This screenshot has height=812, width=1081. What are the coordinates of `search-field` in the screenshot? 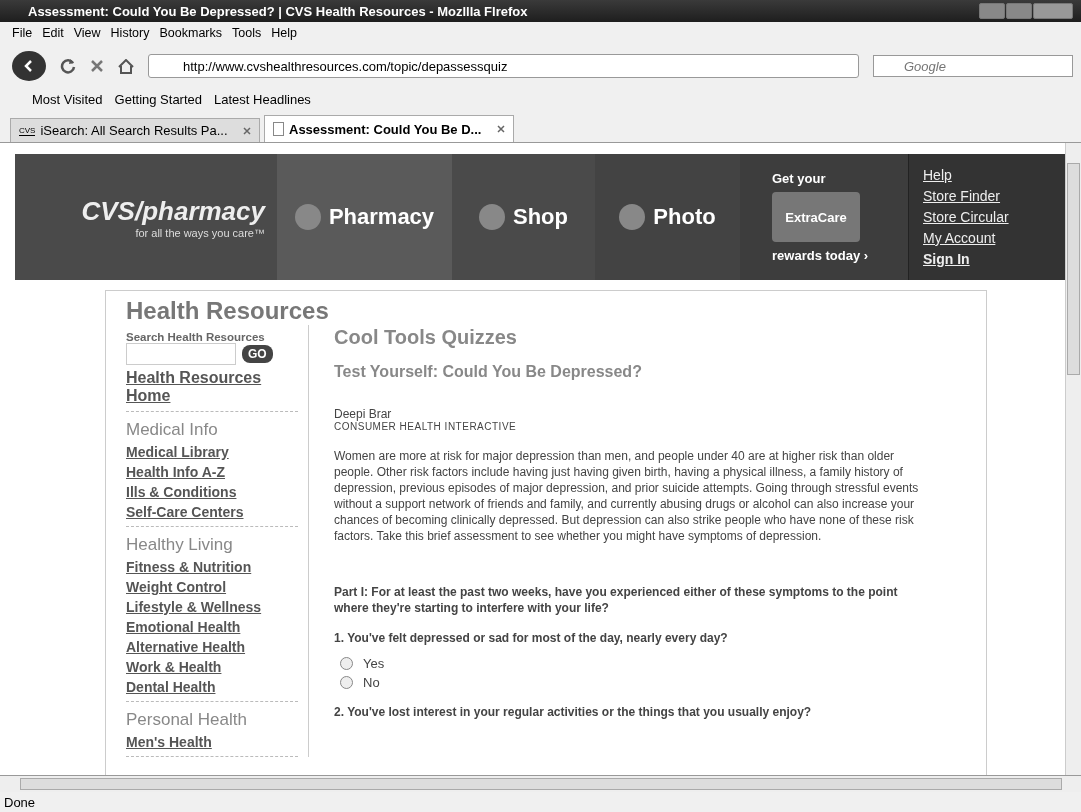 It's located at (181, 354).